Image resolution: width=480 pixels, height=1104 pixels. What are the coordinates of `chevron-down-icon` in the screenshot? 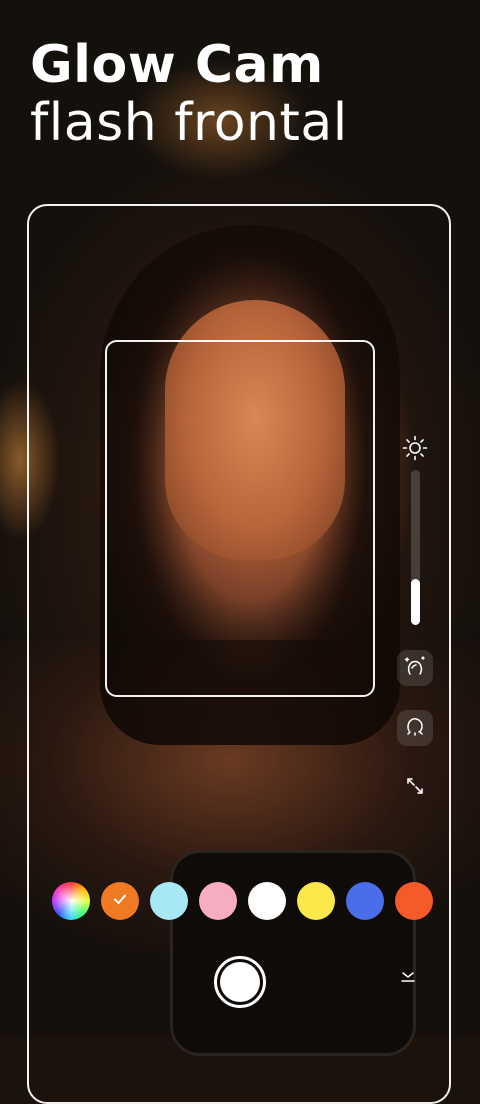 It's located at (408, 978).